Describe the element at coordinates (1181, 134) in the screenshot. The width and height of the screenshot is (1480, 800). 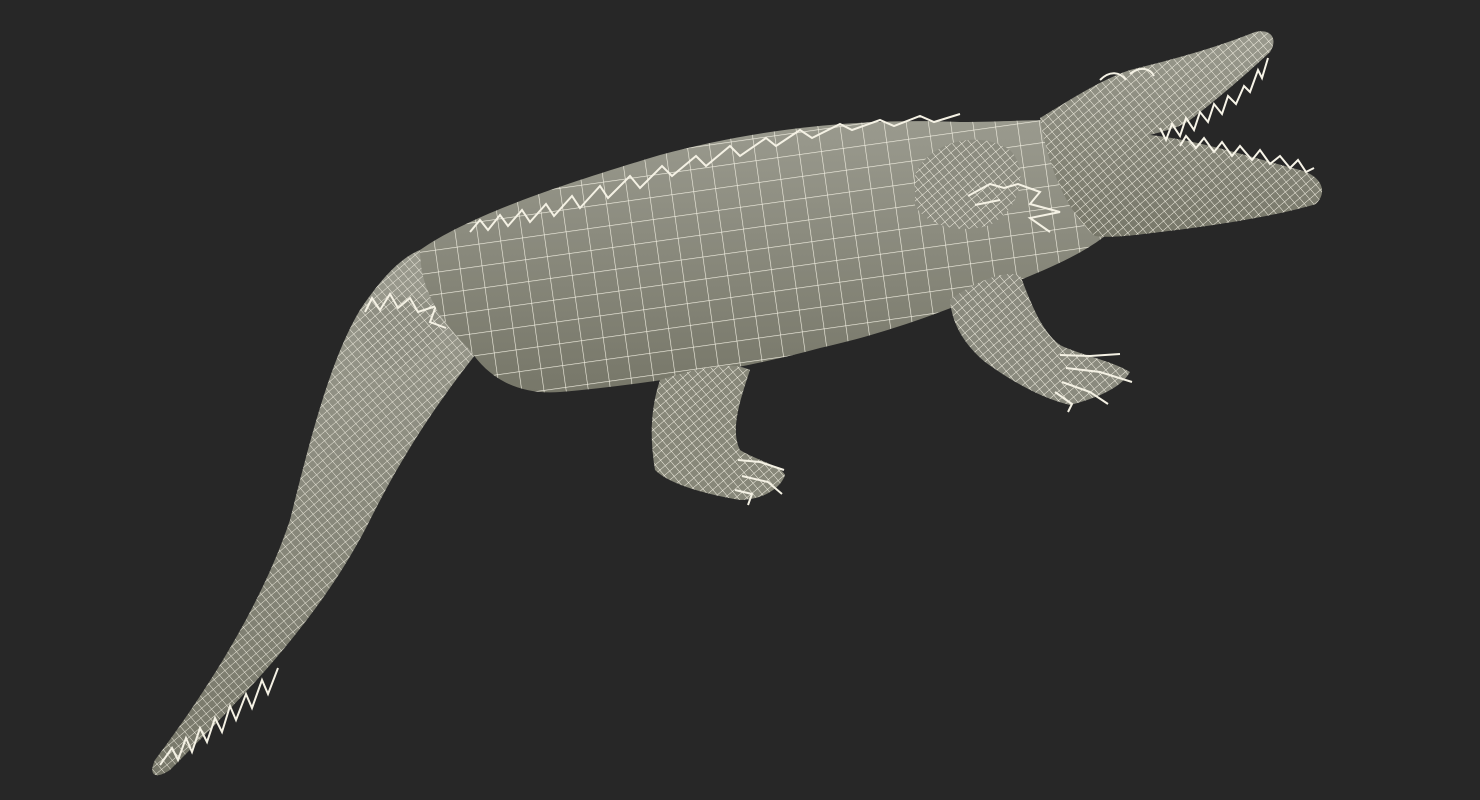
I see `head` at that location.